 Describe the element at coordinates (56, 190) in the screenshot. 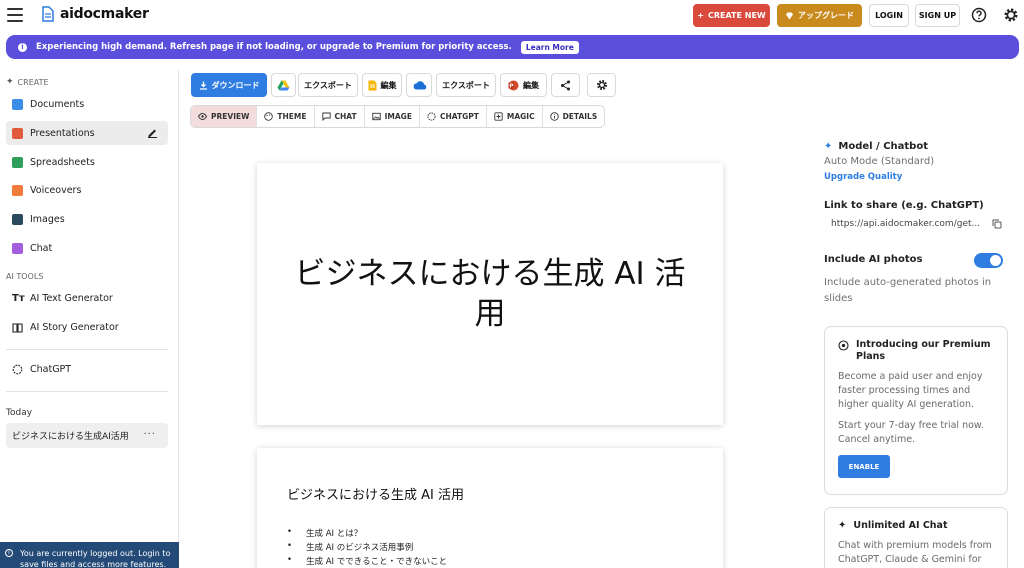

I see `sidebar-item-label: Voiceovers` at that location.